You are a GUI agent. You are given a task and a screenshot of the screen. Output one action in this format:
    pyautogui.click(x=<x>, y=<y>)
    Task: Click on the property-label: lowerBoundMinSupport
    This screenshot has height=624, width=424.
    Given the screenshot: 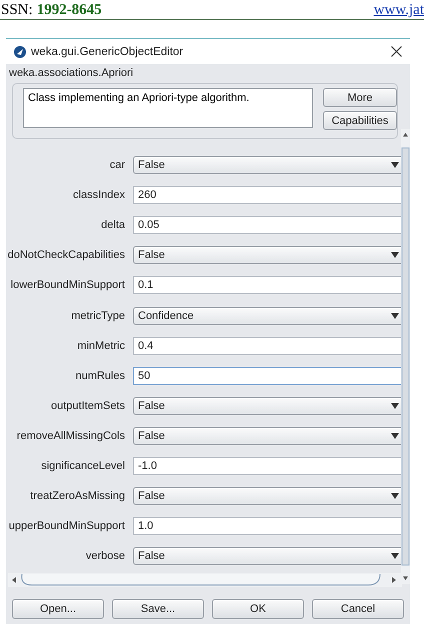 What is the action you would take?
    pyautogui.click(x=67, y=285)
    